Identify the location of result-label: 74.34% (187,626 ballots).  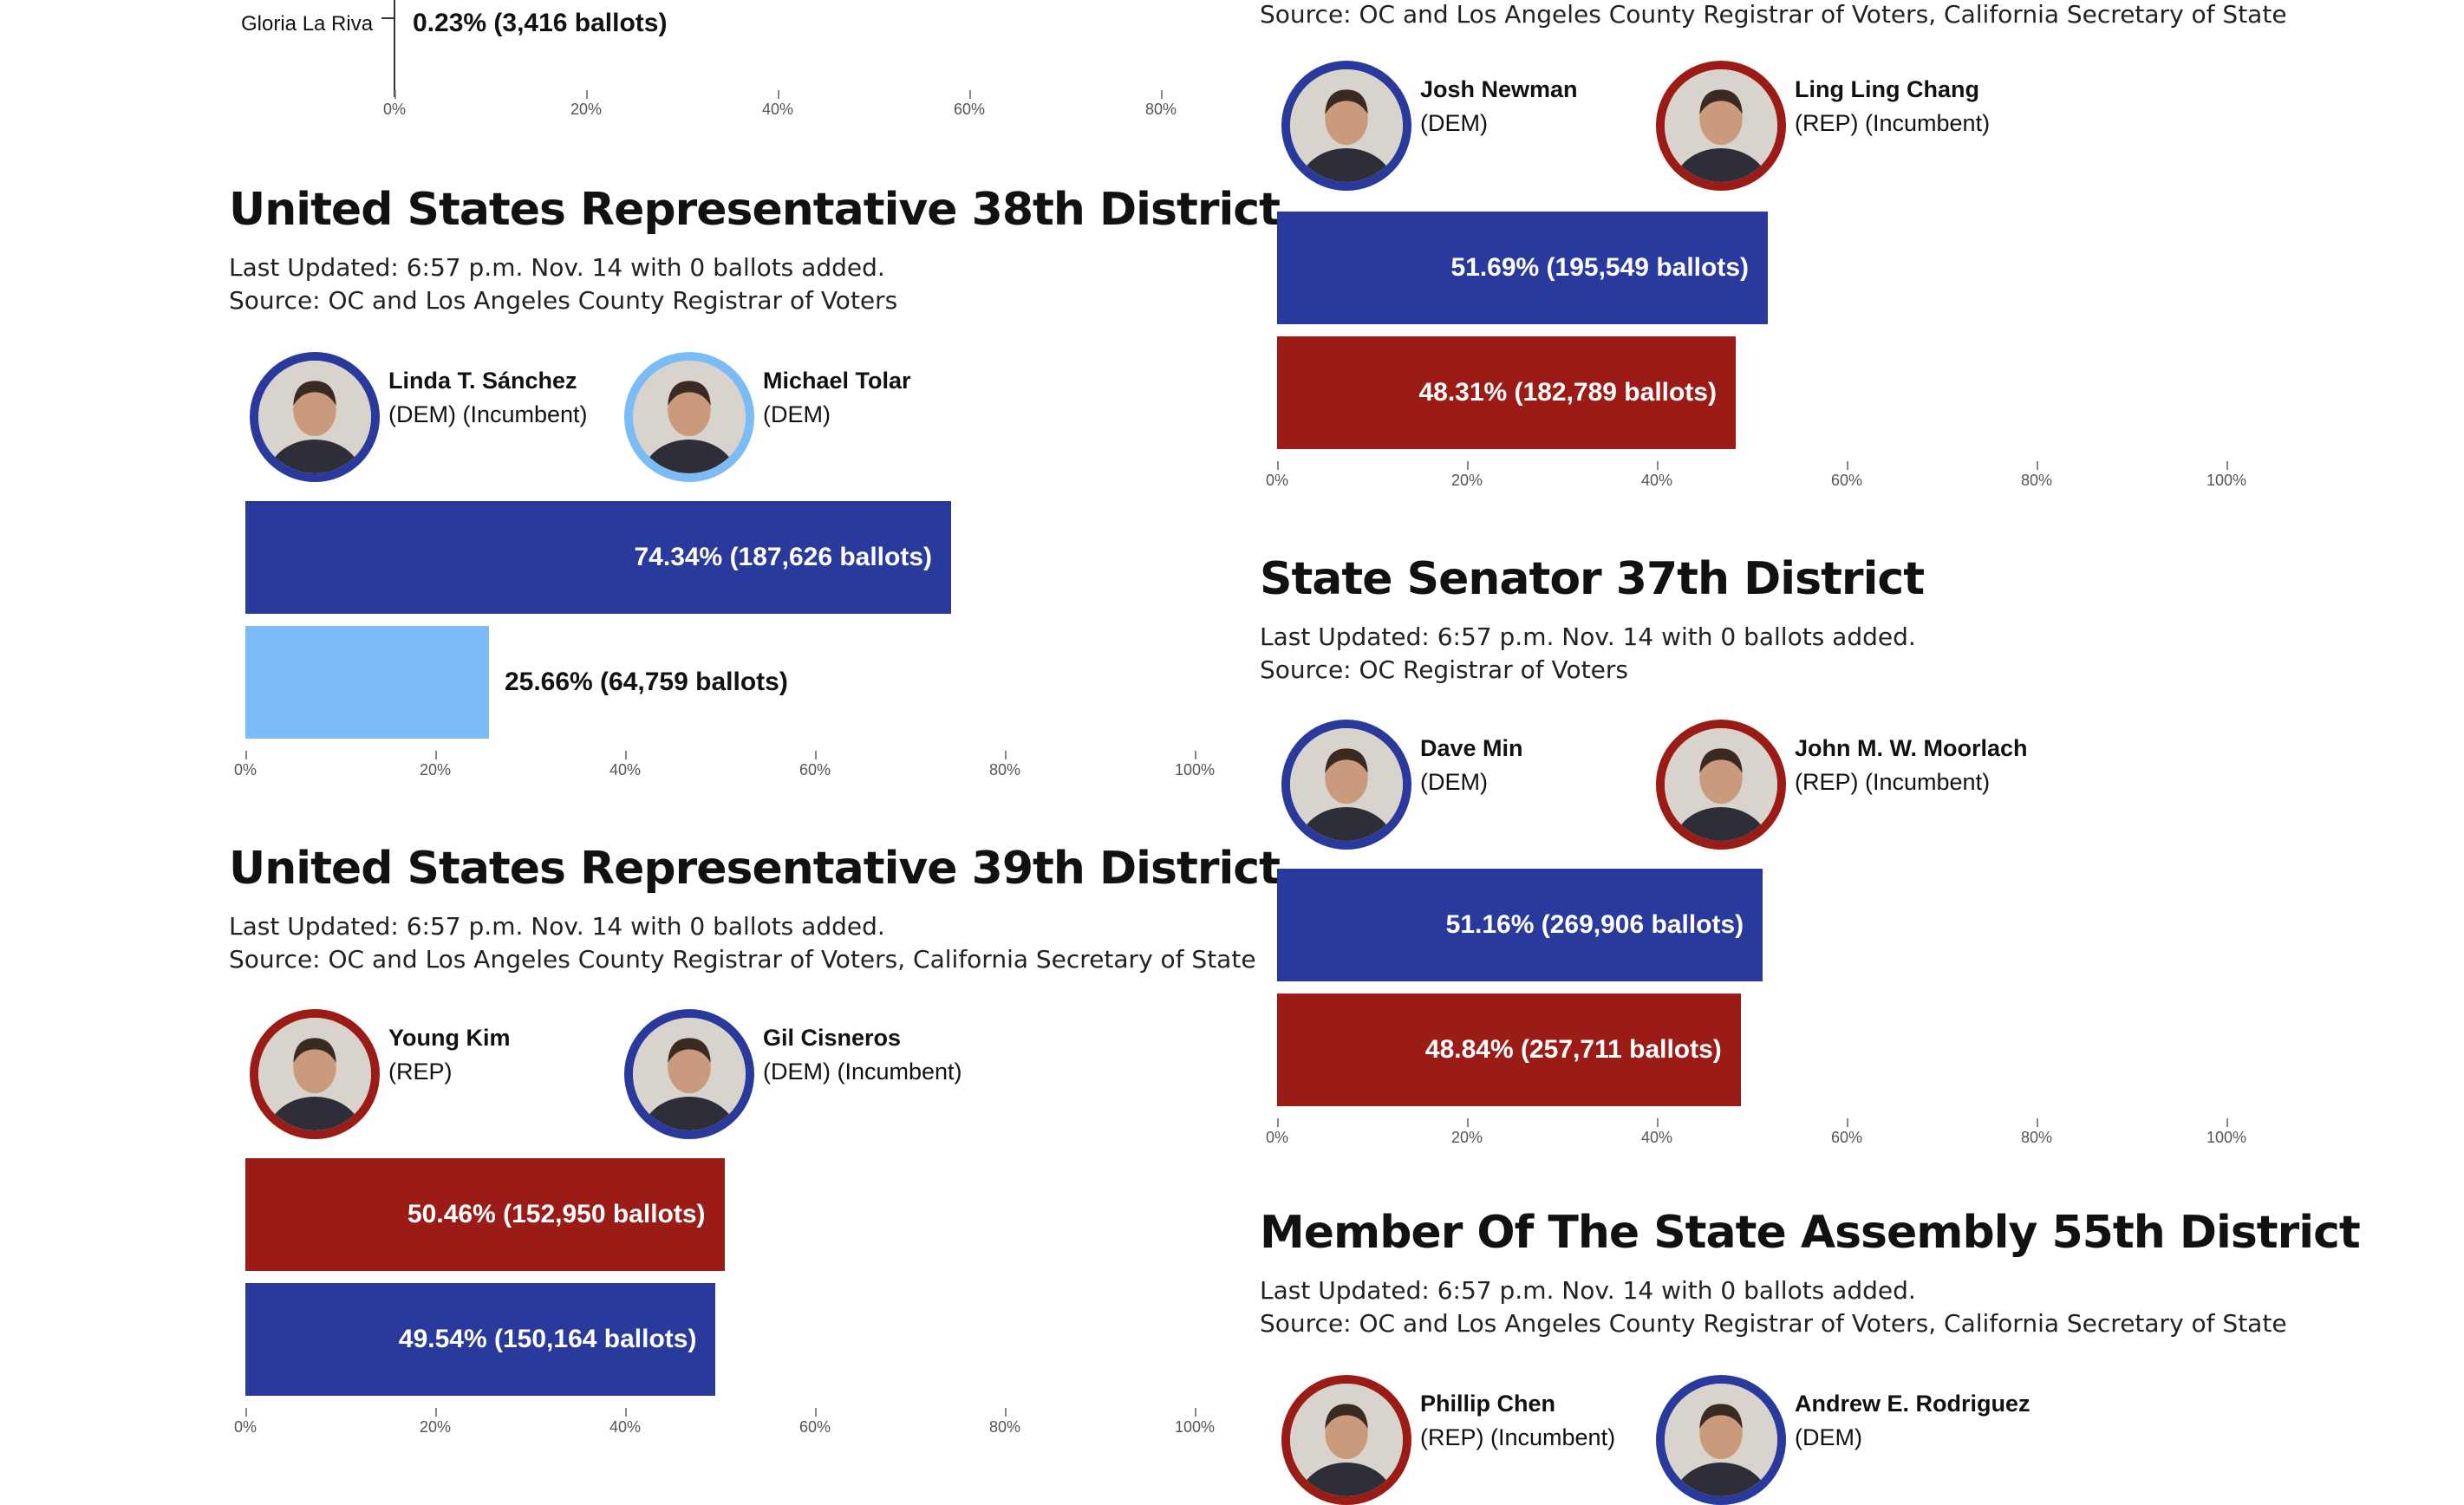
(783, 557).